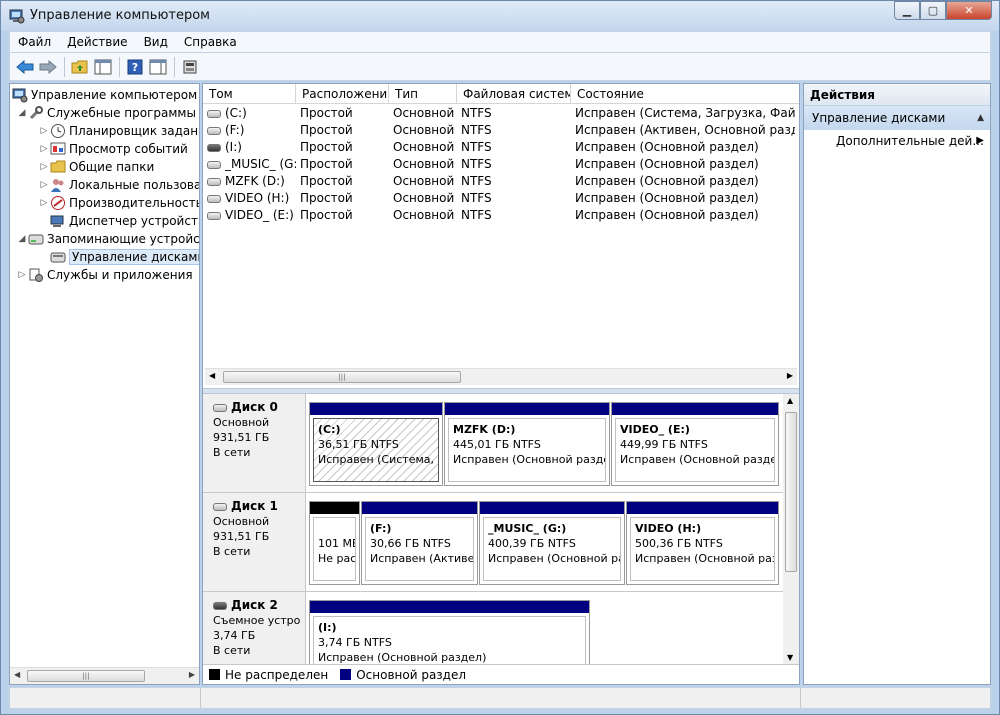 Image resolution: width=1000 pixels, height=715 pixels. I want to click on status-bar, so click(500, 698).